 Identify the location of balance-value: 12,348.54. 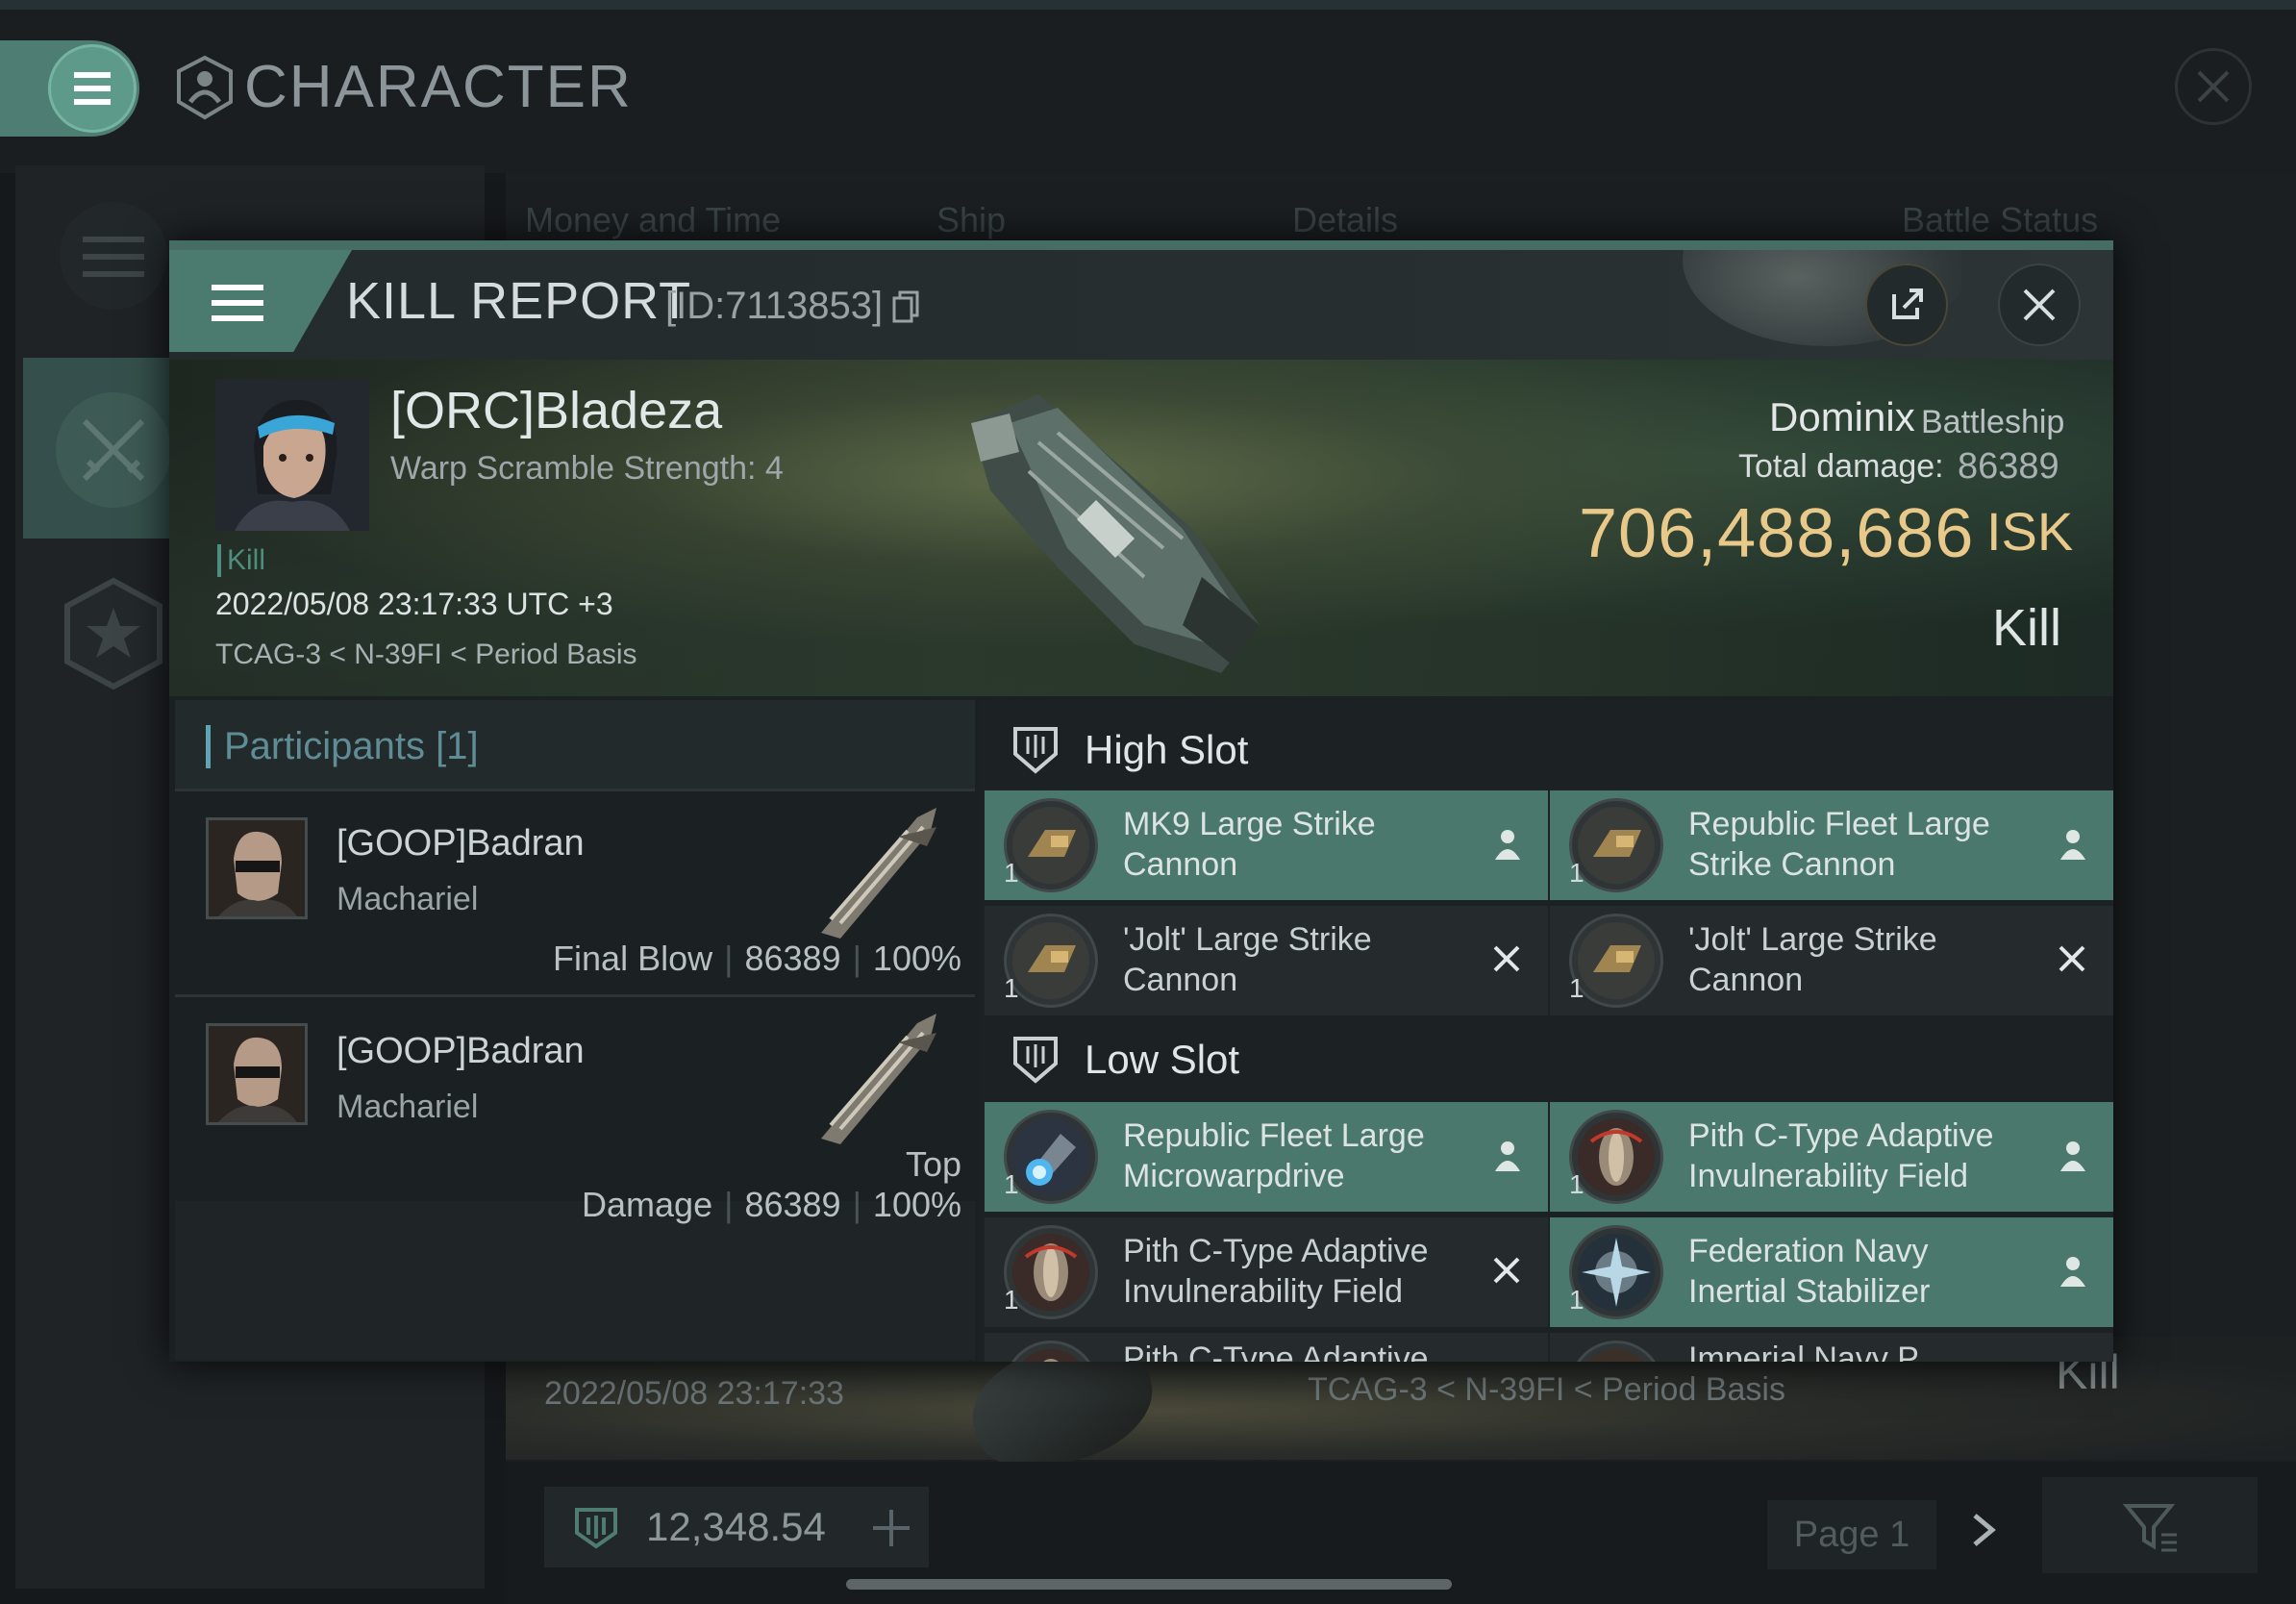
(736, 1526).